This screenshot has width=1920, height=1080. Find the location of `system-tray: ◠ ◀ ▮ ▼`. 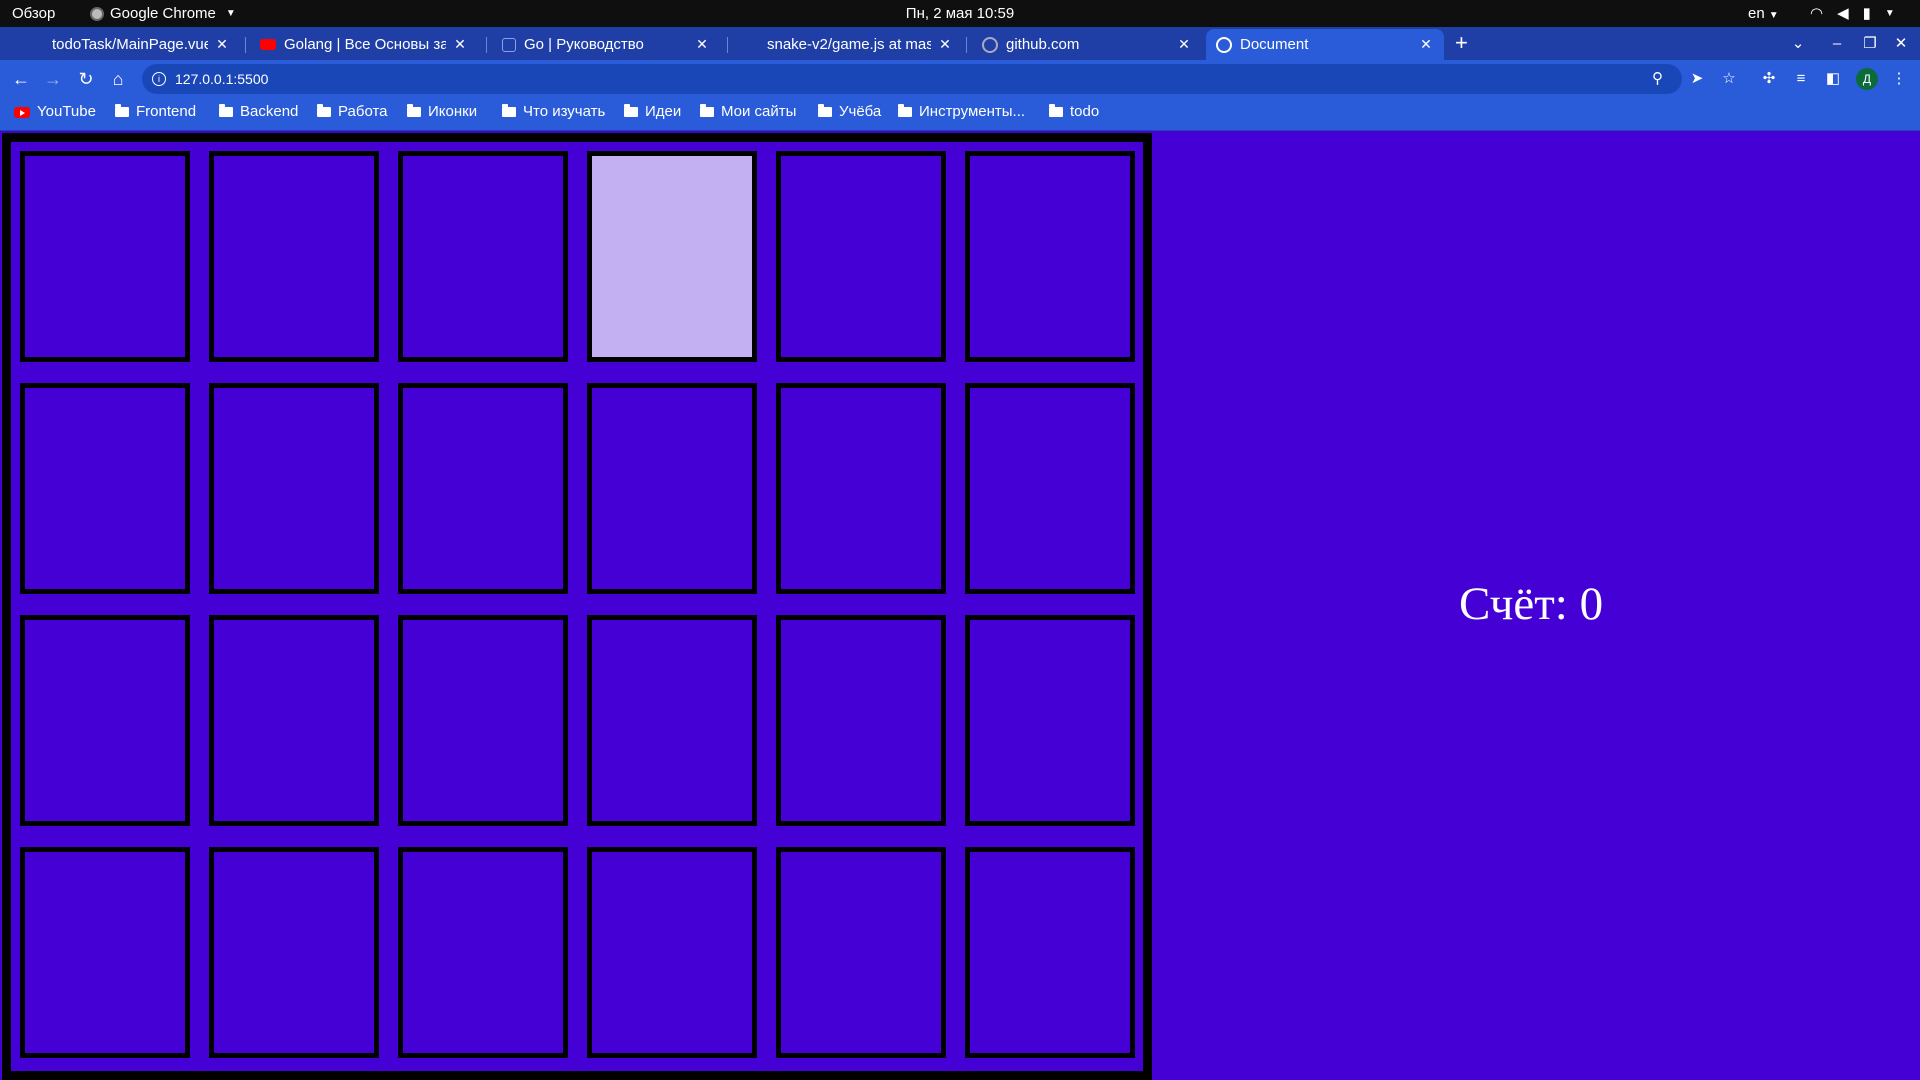

system-tray: ◠ ◀ ▮ ▼ is located at coordinates (1852, 13).